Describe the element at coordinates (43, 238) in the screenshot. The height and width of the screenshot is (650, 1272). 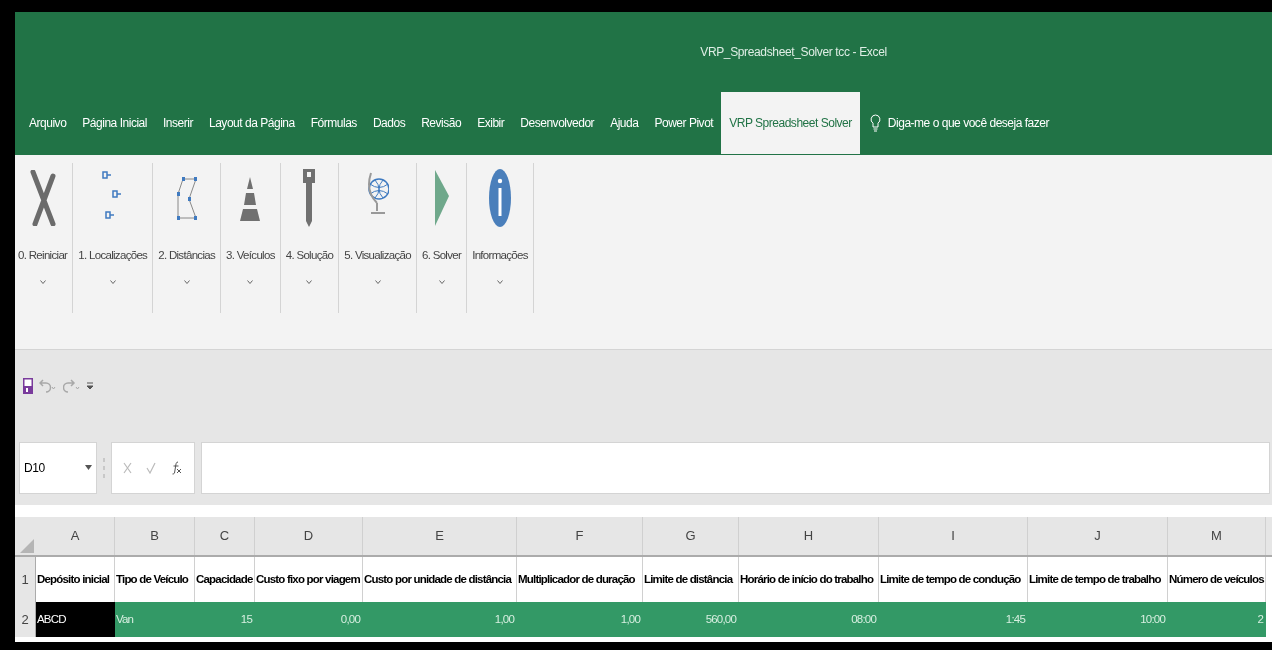
I see `ribbon-button: 0. Reiniciar` at that location.